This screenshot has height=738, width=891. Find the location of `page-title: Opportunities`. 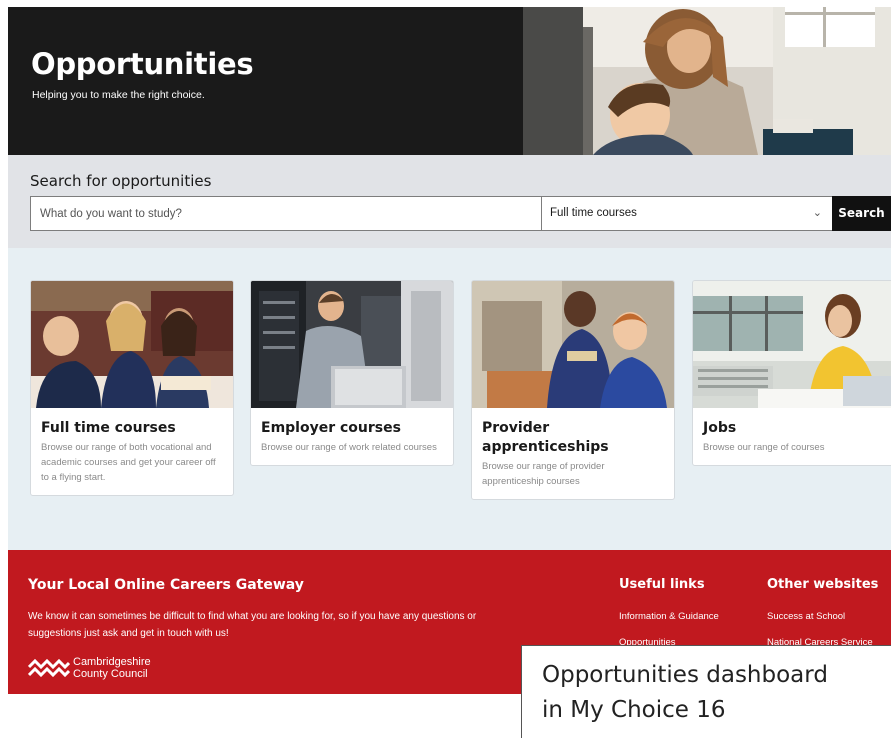

page-title: Opportunities is located at coordinates (142, 64).